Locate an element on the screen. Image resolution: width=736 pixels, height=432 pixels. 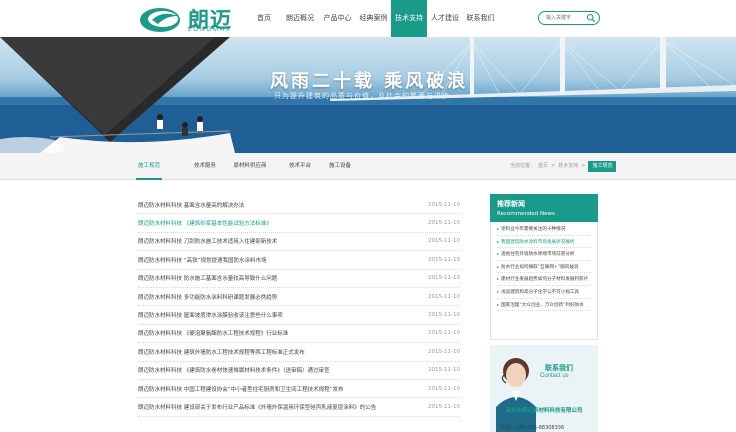
contact-title: 联系我们 is located at coordinates (559, 368).